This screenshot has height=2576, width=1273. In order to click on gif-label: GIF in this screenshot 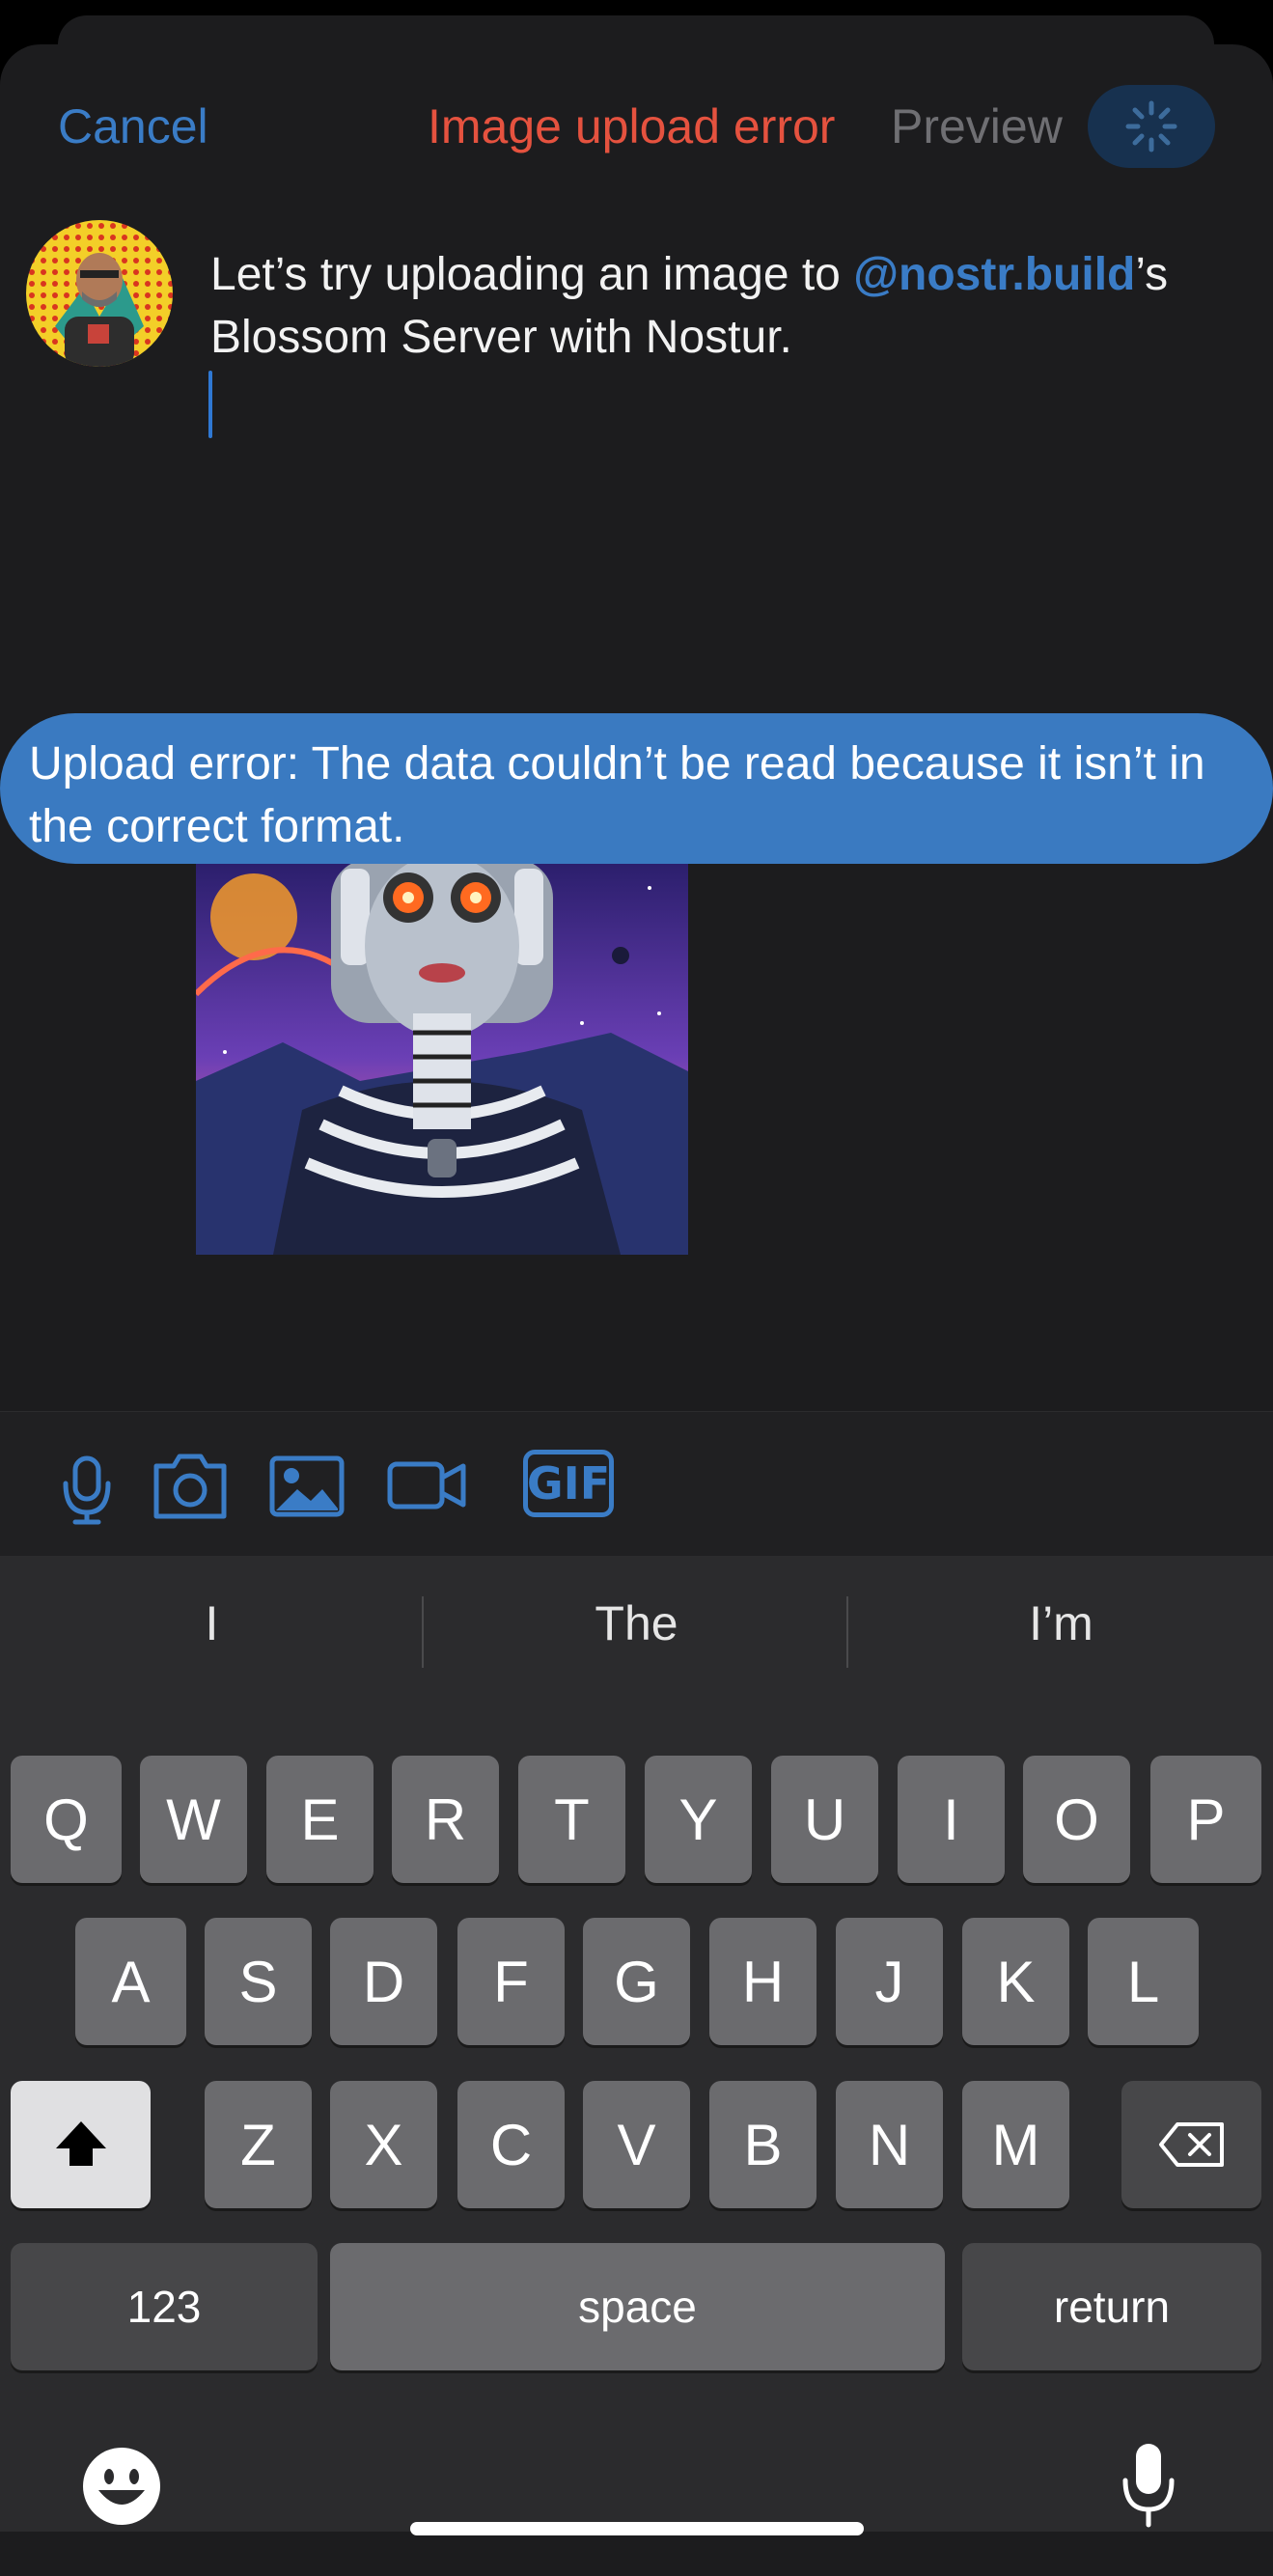, I will do `click(568, 1483)`.